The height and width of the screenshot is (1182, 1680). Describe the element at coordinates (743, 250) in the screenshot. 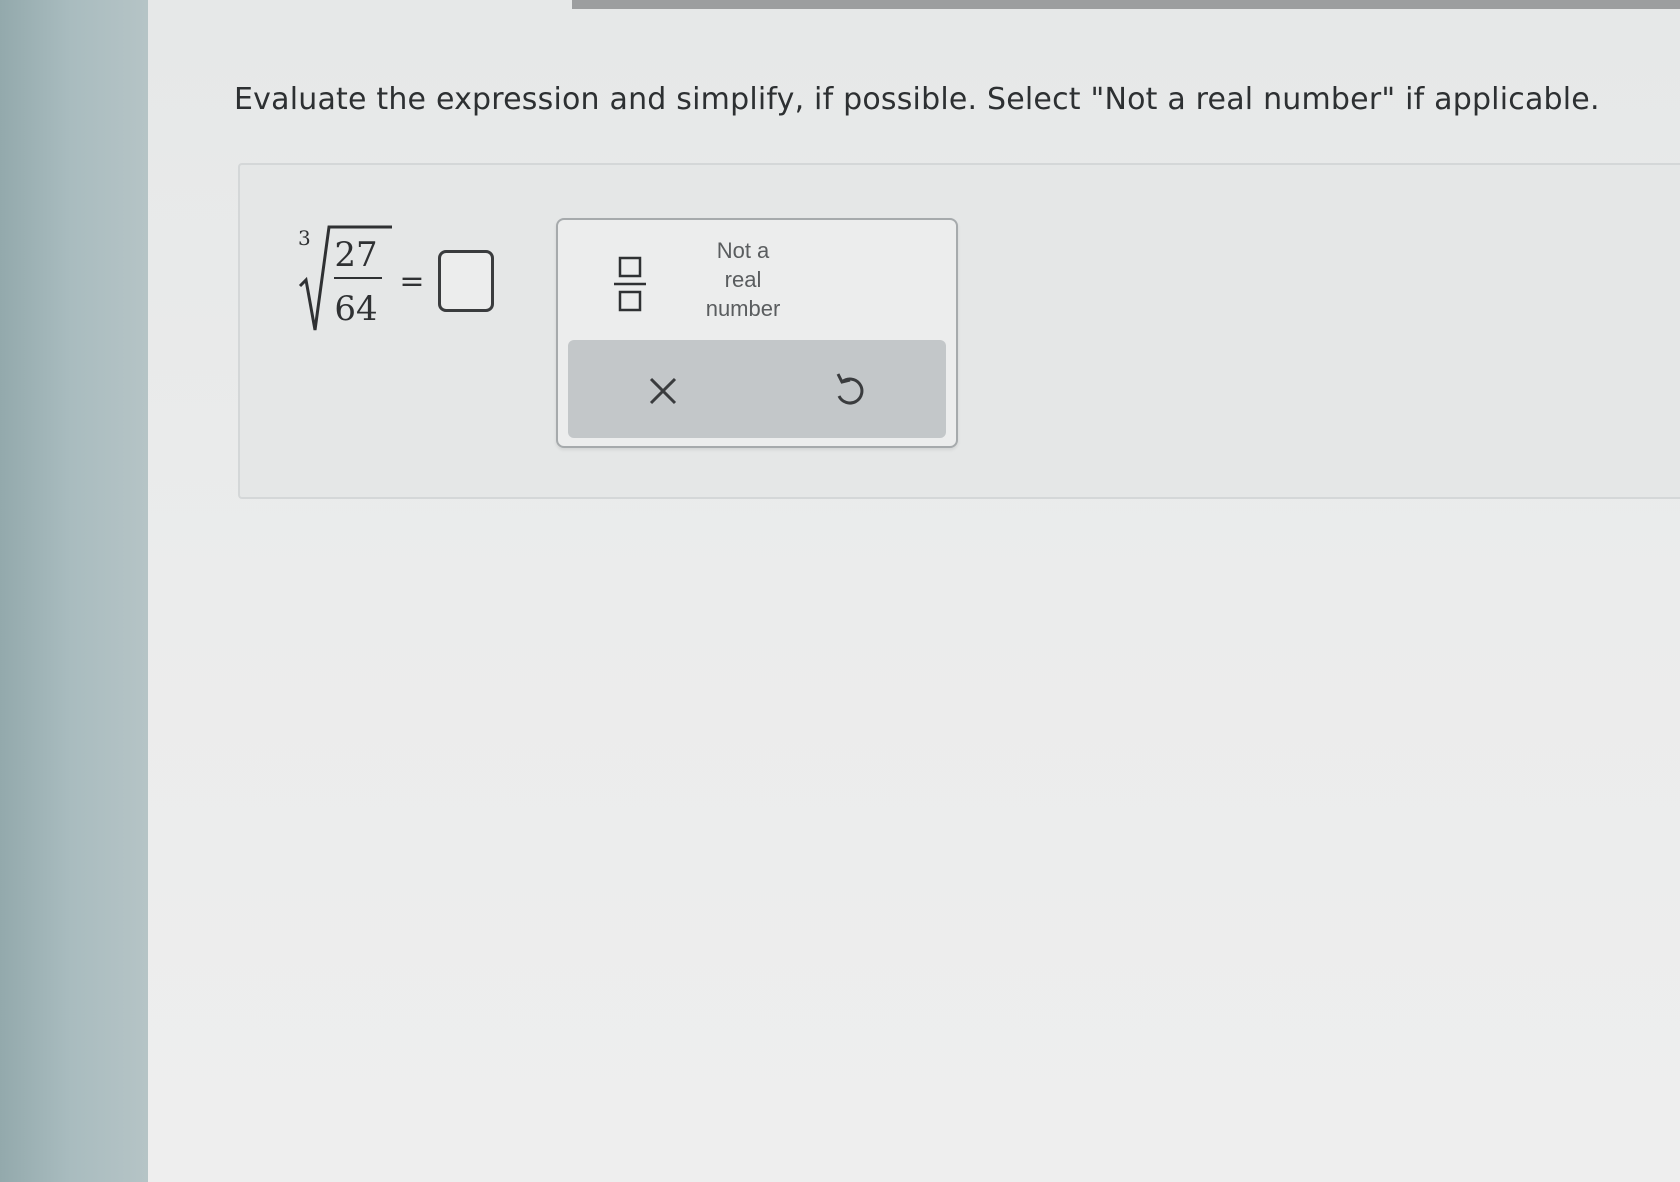

I see `not-real-label-line1: Not a` at that location.